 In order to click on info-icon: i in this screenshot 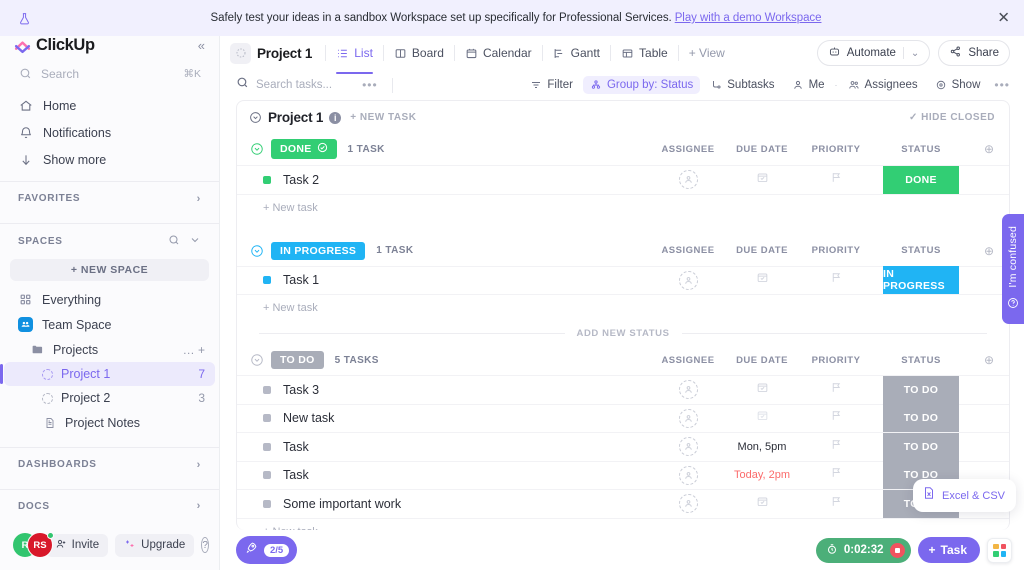, I will do `click(335, 117)`.